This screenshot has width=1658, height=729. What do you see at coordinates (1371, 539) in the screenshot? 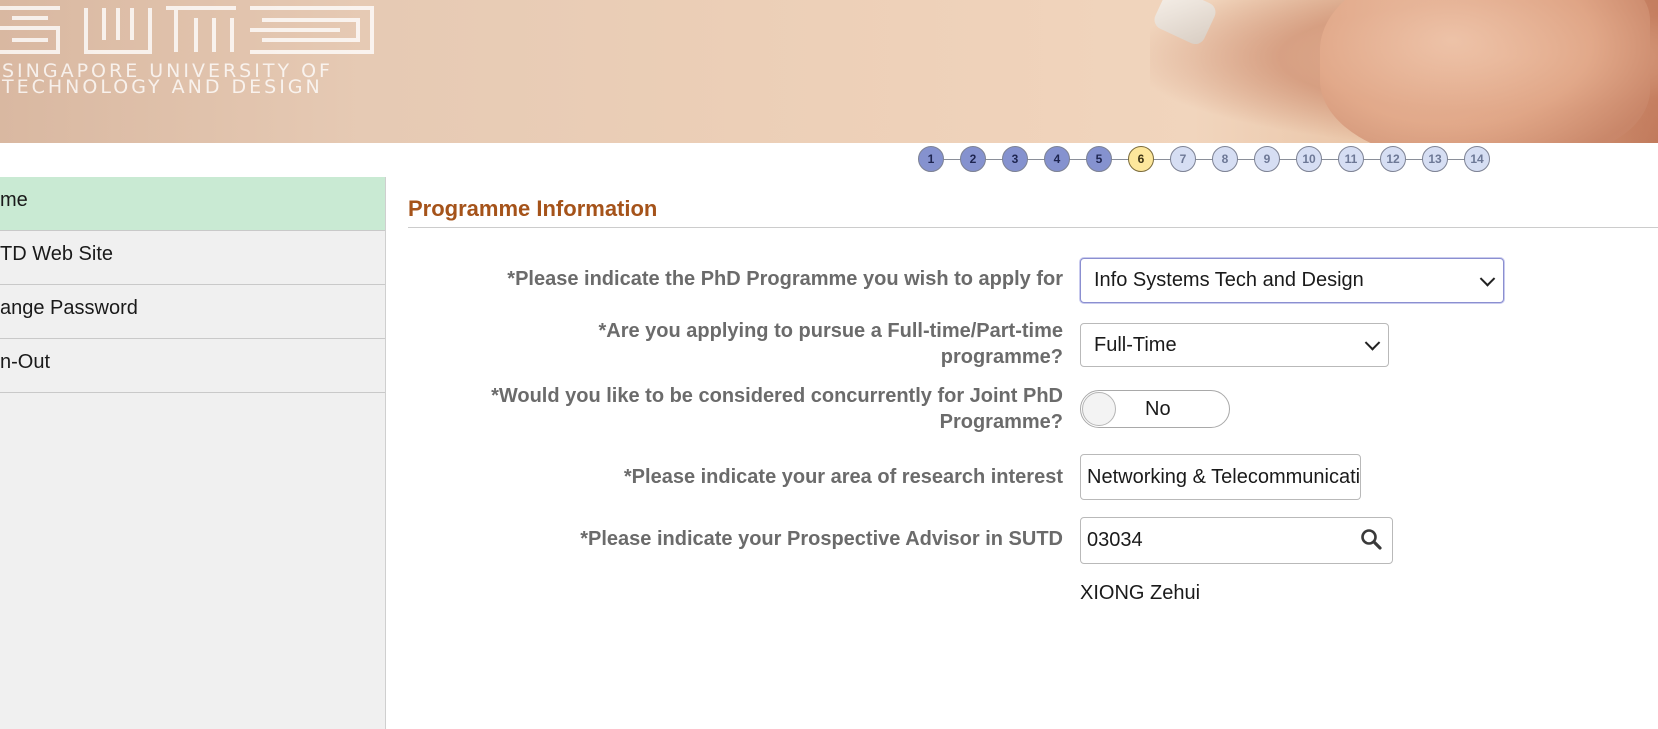
I see `search-icon` at bounding box center [1371, 539].